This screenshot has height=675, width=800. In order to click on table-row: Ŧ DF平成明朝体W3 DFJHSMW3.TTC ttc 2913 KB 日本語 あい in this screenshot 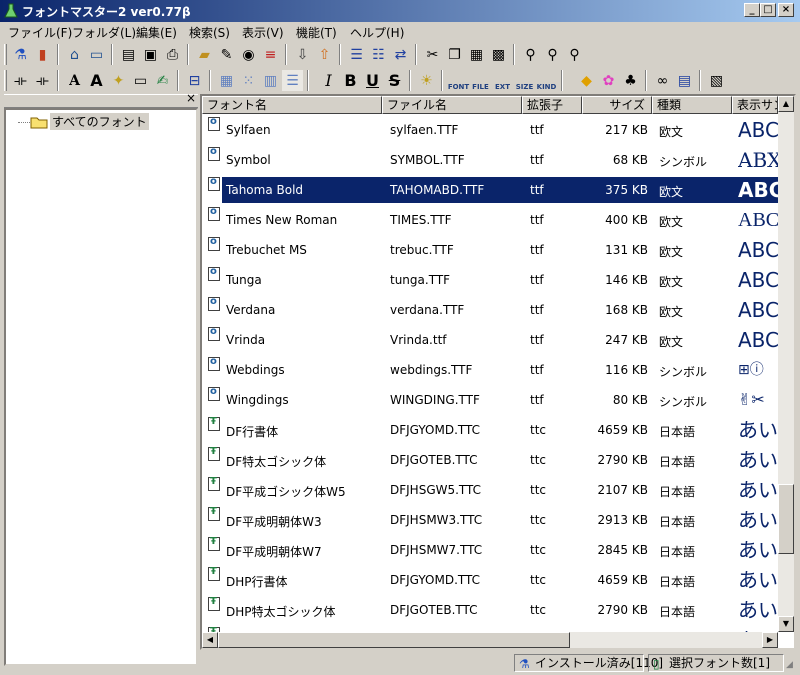, I will do `click(490, 519)`.